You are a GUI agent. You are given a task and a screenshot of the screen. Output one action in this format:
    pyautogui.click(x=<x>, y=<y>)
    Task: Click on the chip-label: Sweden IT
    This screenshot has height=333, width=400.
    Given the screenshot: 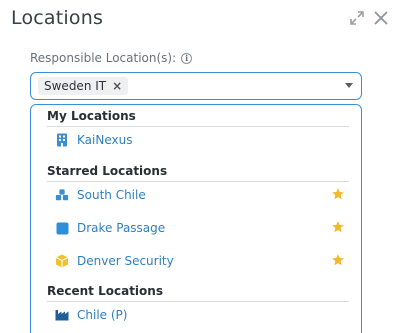 What is the action you would take?
    pyautogui.click(x=75, y=86)
    